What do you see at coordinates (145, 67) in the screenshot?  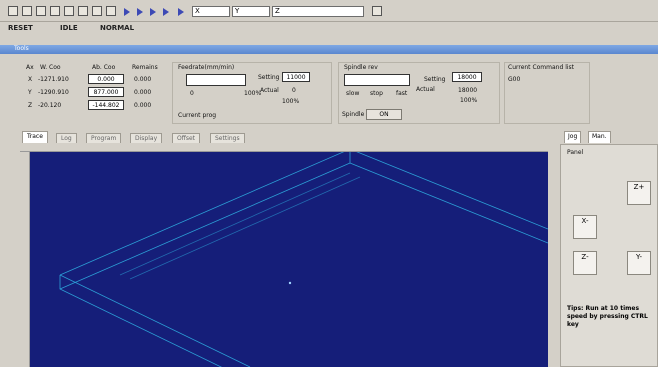 I see `col-remains: Remains` at bounding box center [145, 67].